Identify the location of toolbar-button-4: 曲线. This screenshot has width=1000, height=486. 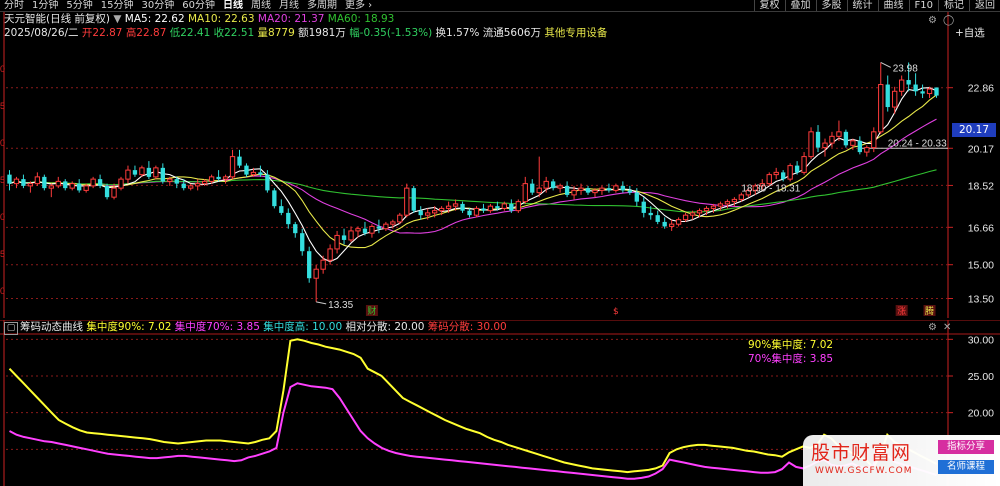
(893, 5).